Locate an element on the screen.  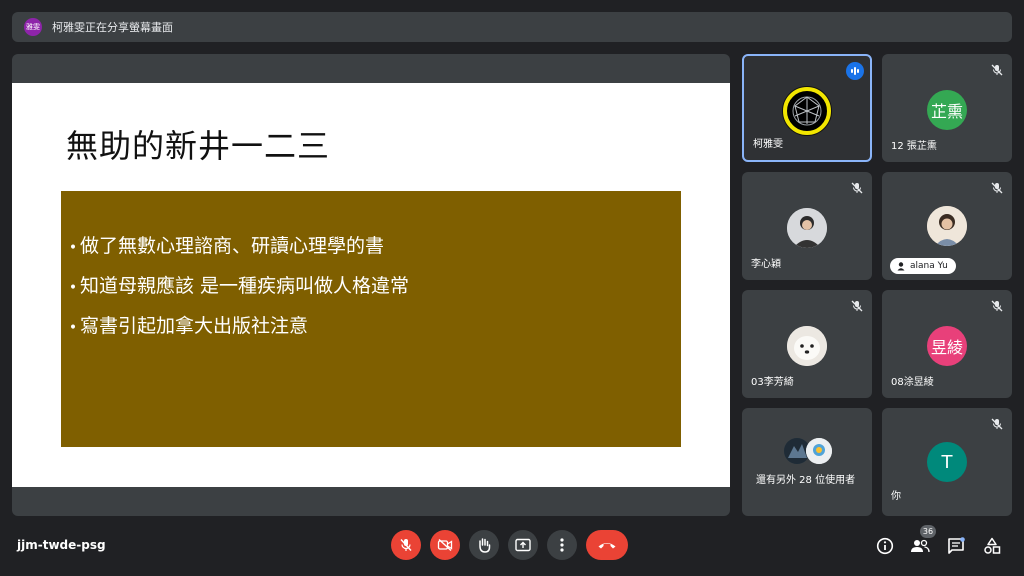
avatar: T is located at coordinates (947, 462).